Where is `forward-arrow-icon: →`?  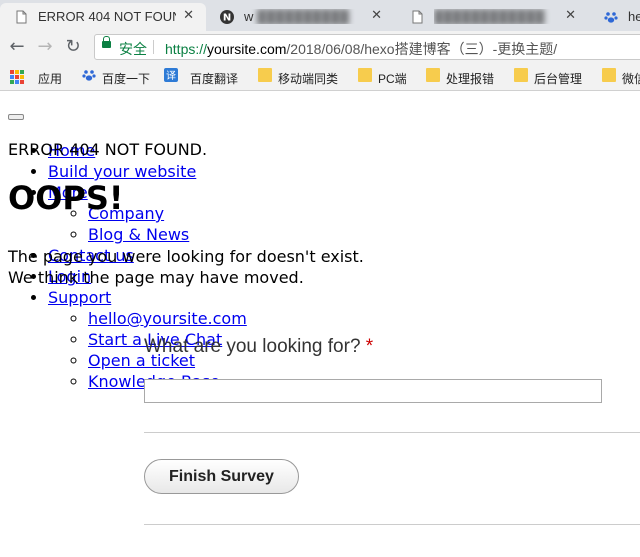 forward-arrow-icon: → is located at coordinates (45, 47).